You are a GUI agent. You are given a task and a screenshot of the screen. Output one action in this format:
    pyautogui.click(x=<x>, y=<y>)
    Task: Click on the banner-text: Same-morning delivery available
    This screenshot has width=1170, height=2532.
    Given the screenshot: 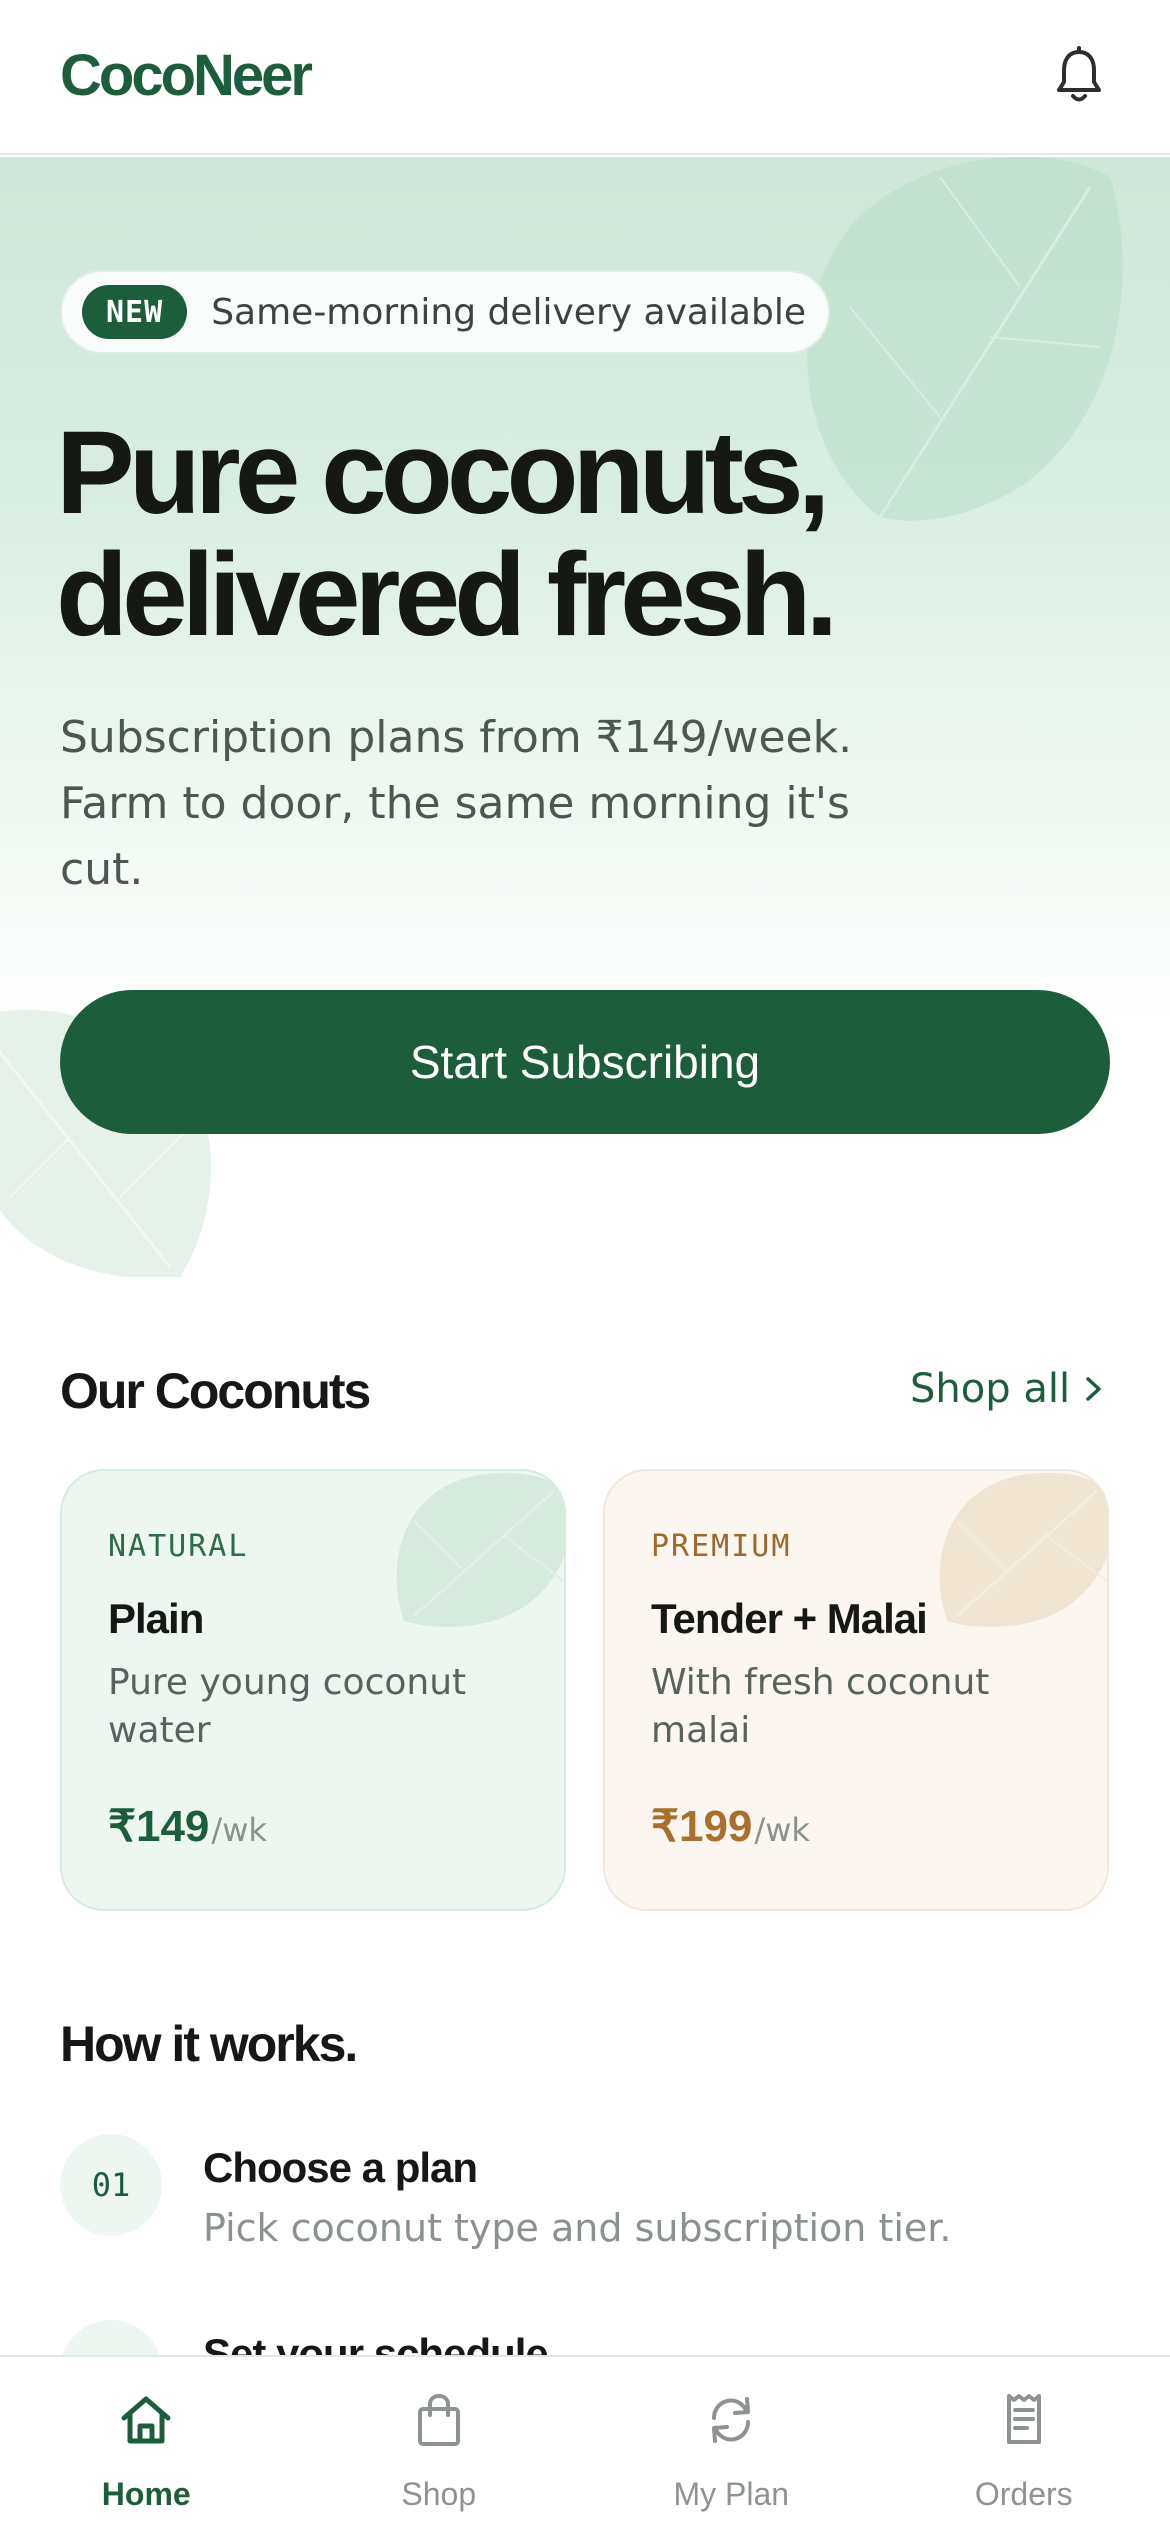 What is the action you would take?
    pyautogui.click(x=508, y=312)
    